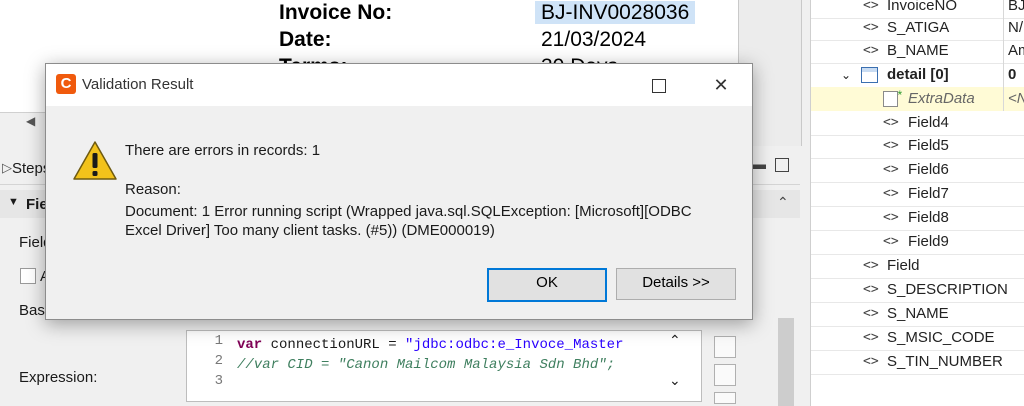  What do you see at coordinates (615, 12) in the screenshot?
I see `invoice-no-value: BJ-INV0028036` at bounding box center [615, 12].